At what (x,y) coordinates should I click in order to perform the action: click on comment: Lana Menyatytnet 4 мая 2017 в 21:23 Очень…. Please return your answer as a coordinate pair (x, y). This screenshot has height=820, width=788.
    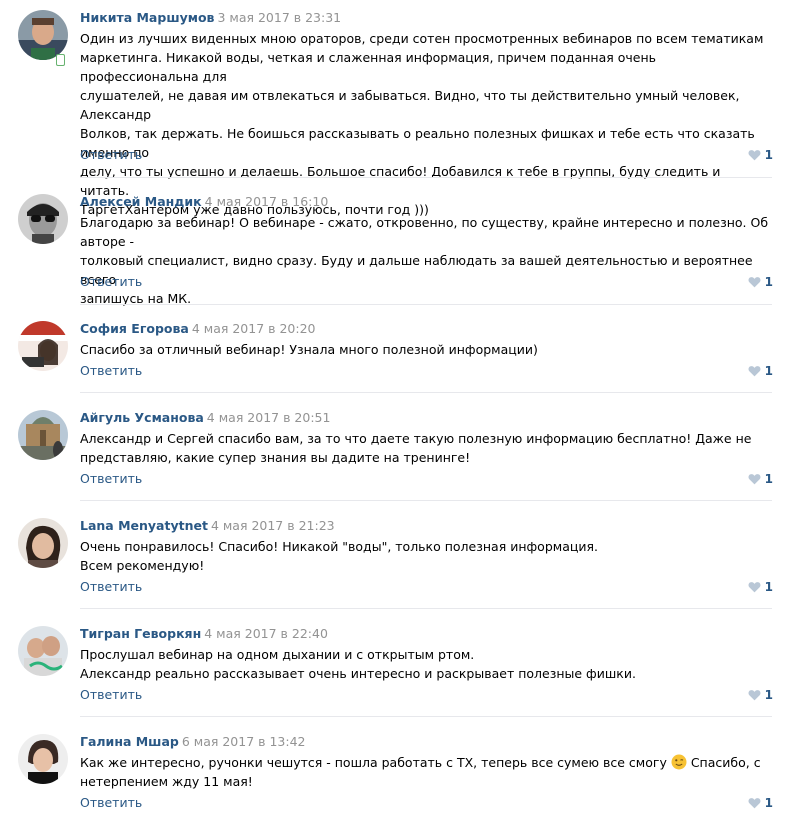
    Looking at the image, I should click on (394, 568).